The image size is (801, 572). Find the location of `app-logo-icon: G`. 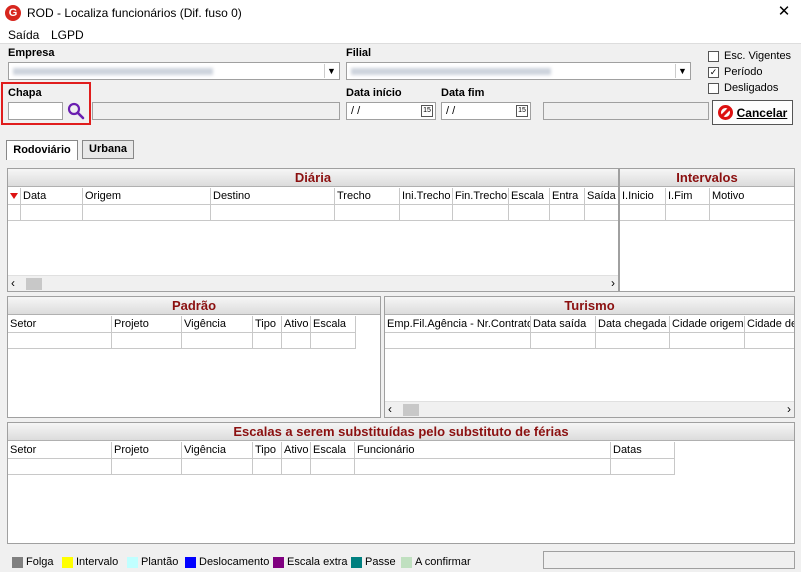

app-logo-icon: G is located at coordinates (13, 13).